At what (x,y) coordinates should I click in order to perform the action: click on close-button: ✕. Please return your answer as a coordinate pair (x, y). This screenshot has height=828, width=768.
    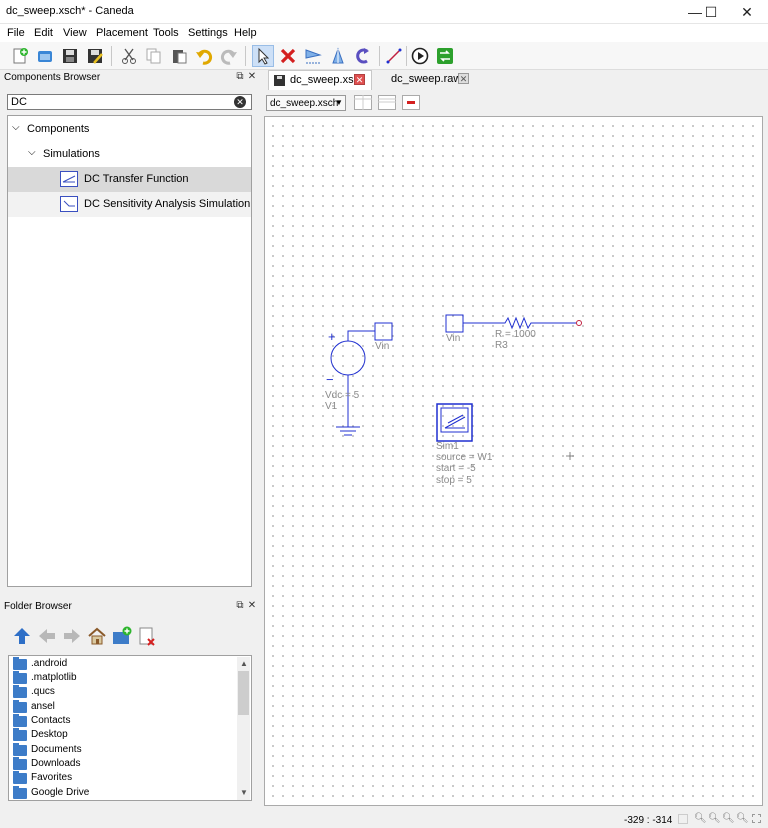
    Looking at the image, I should click on (747, 12).